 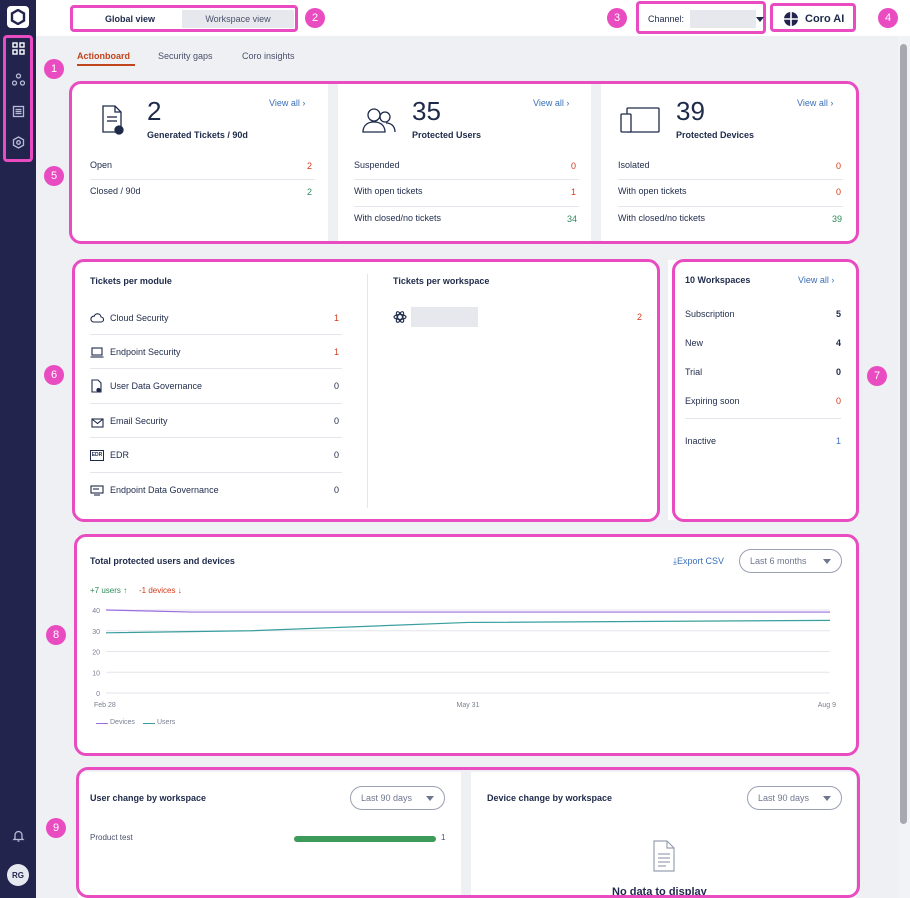 I want to click on module-cloud-value: 1, so click(x=337, y=318).